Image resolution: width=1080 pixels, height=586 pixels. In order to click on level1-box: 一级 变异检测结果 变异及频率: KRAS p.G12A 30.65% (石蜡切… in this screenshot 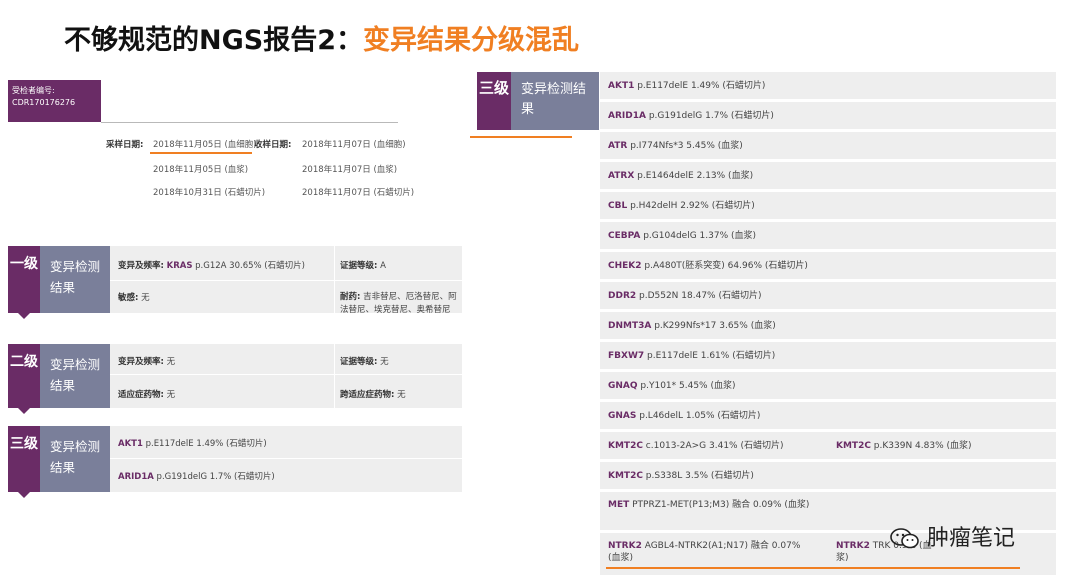, I will do `click(235, 280)`.